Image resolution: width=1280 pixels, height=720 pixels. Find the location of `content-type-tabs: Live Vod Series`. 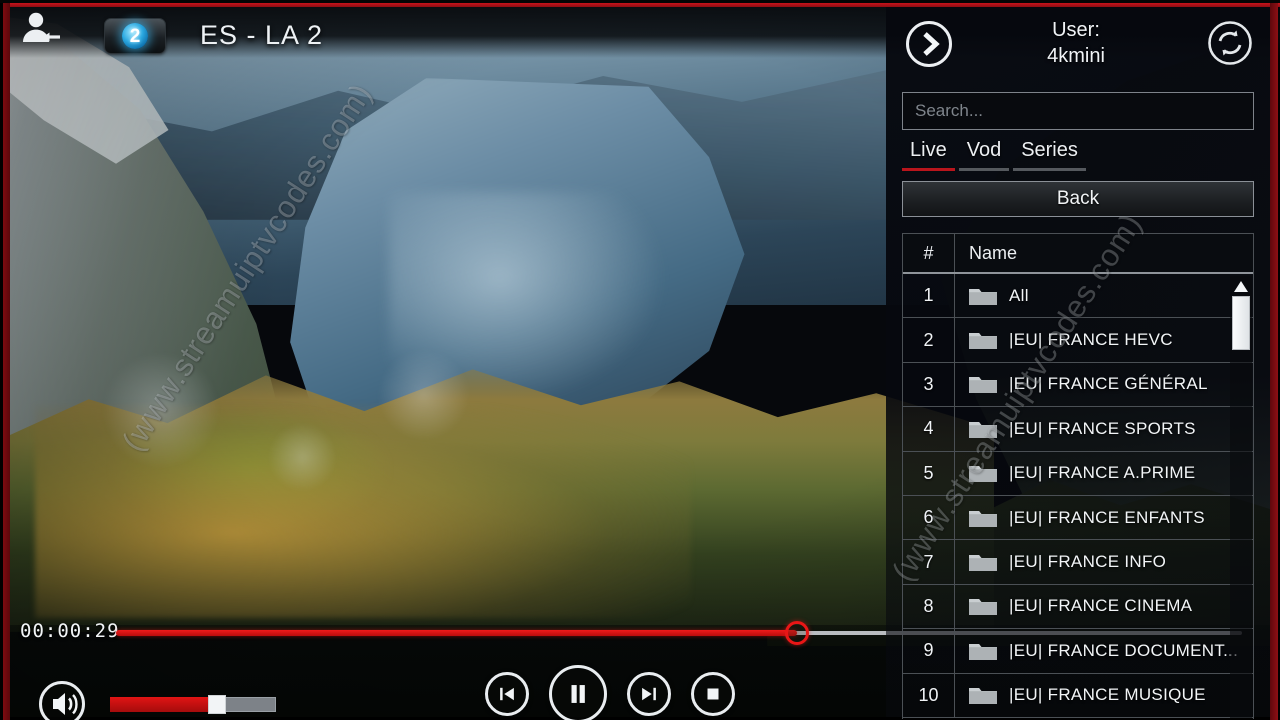

content-type-tabs: Live Vod Series is located at coordinates (1078, 155).